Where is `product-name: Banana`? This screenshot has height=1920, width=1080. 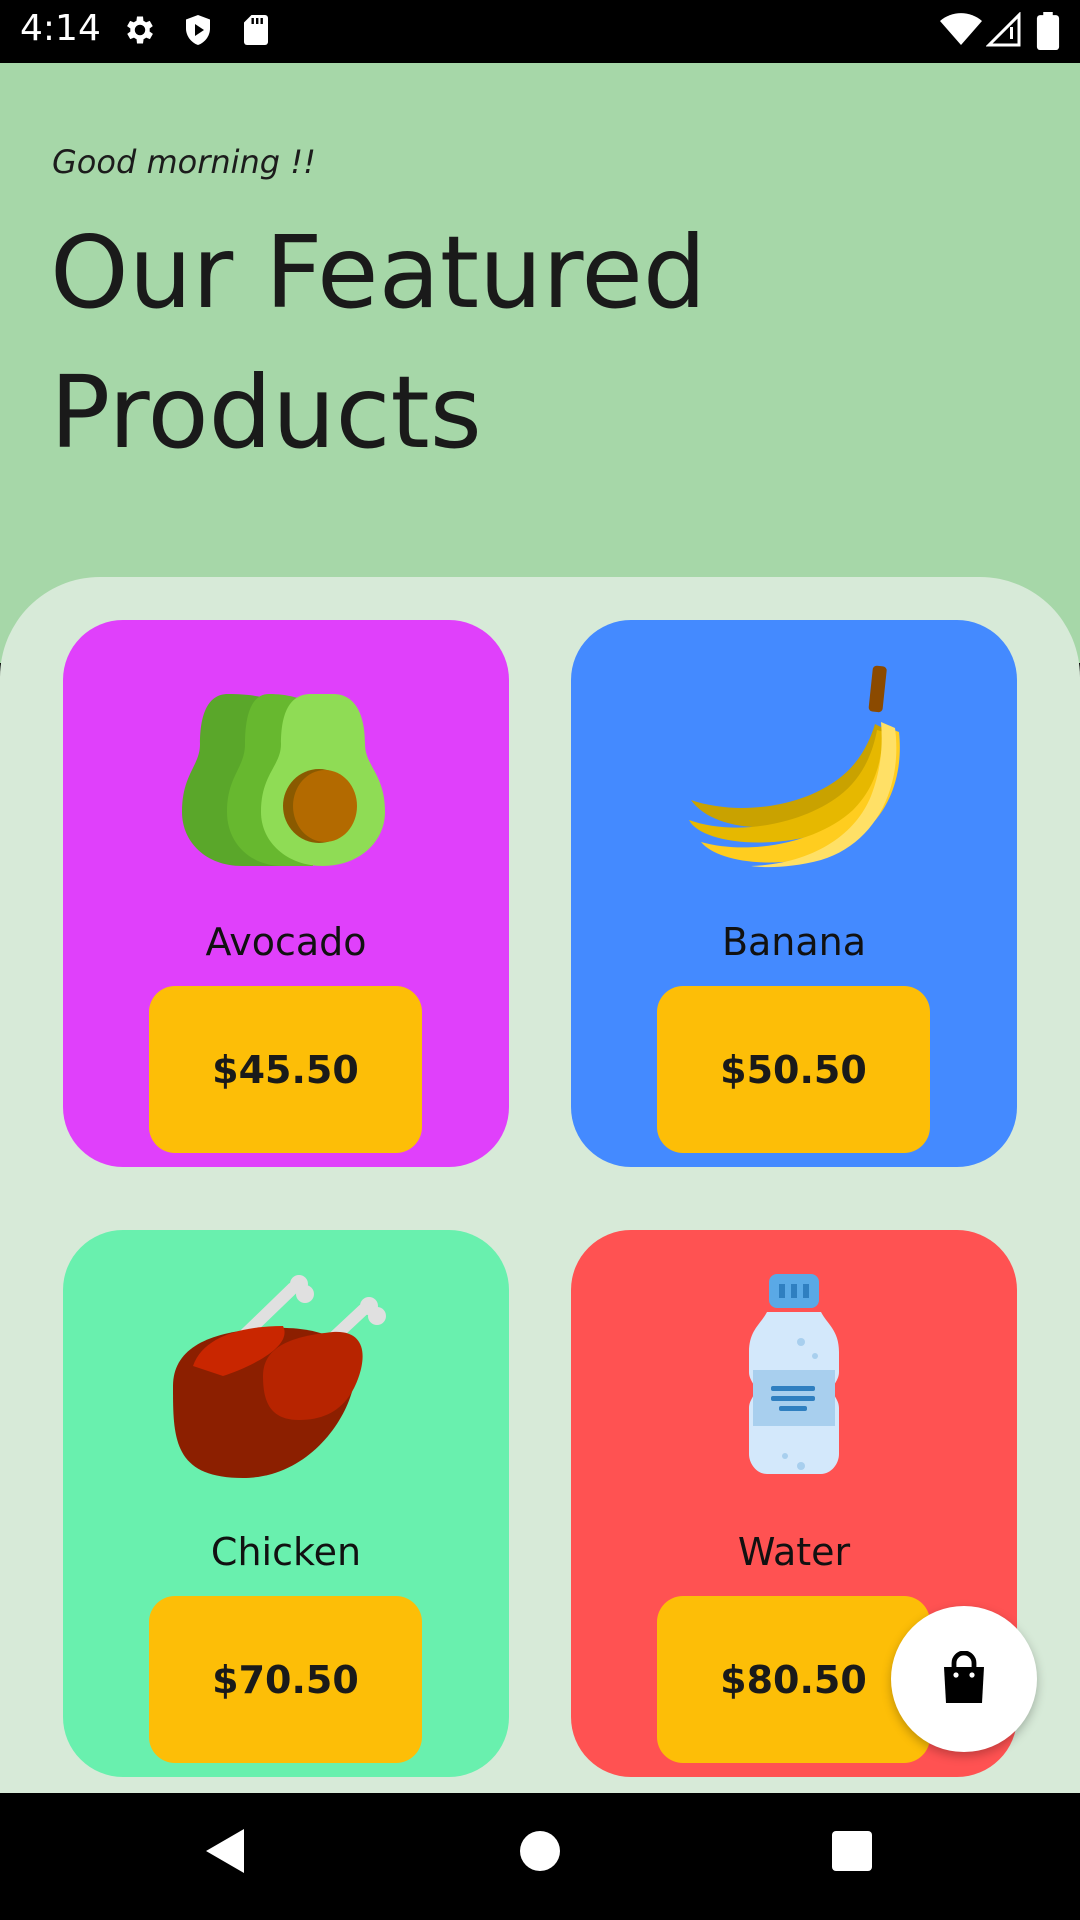 product-name: Banana is located at coordinates (794, 942).